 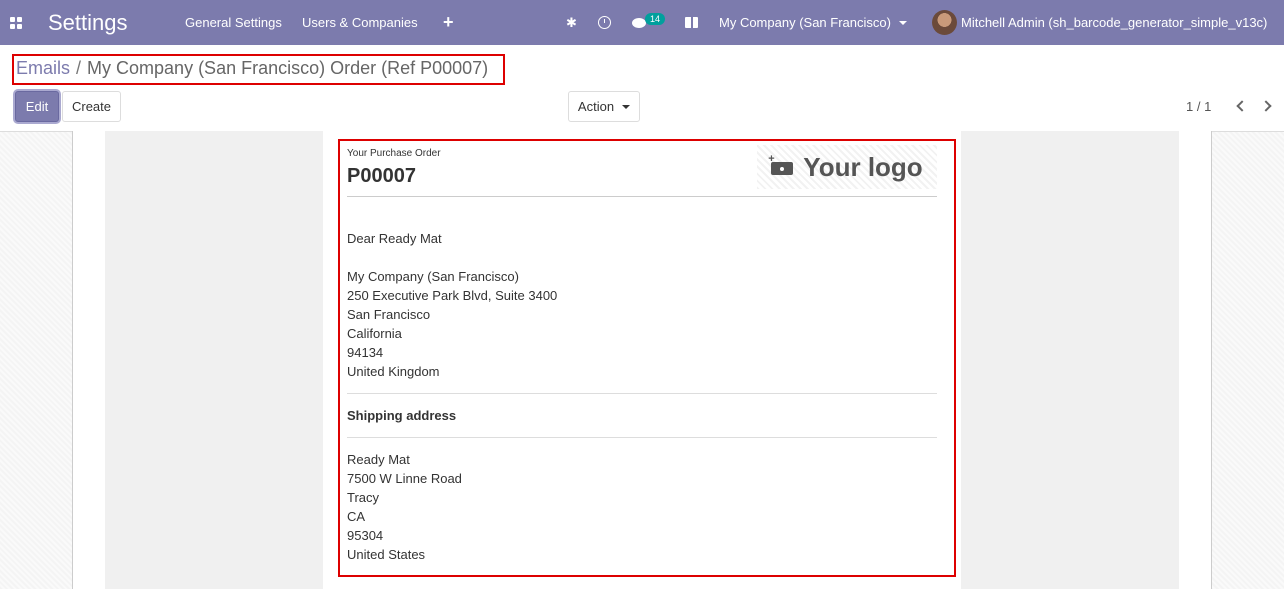 I want to click on chevron-left-icon, so click(x=1242, y=106).